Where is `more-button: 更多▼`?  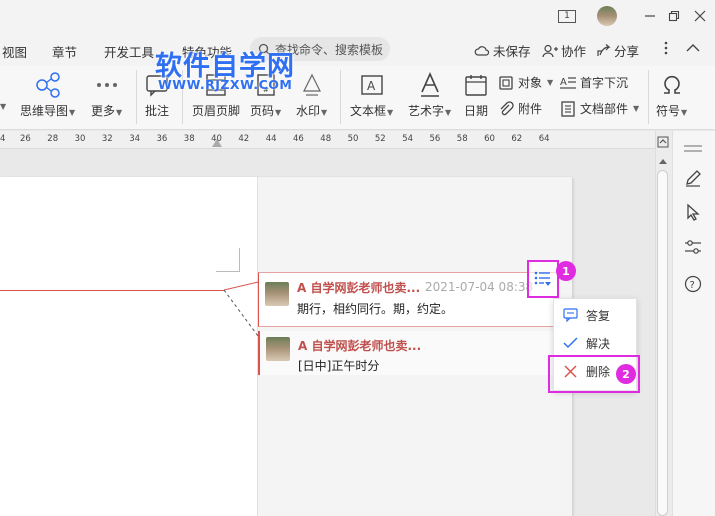 more-button: 更多▼ is located at coordinates (106, 94).